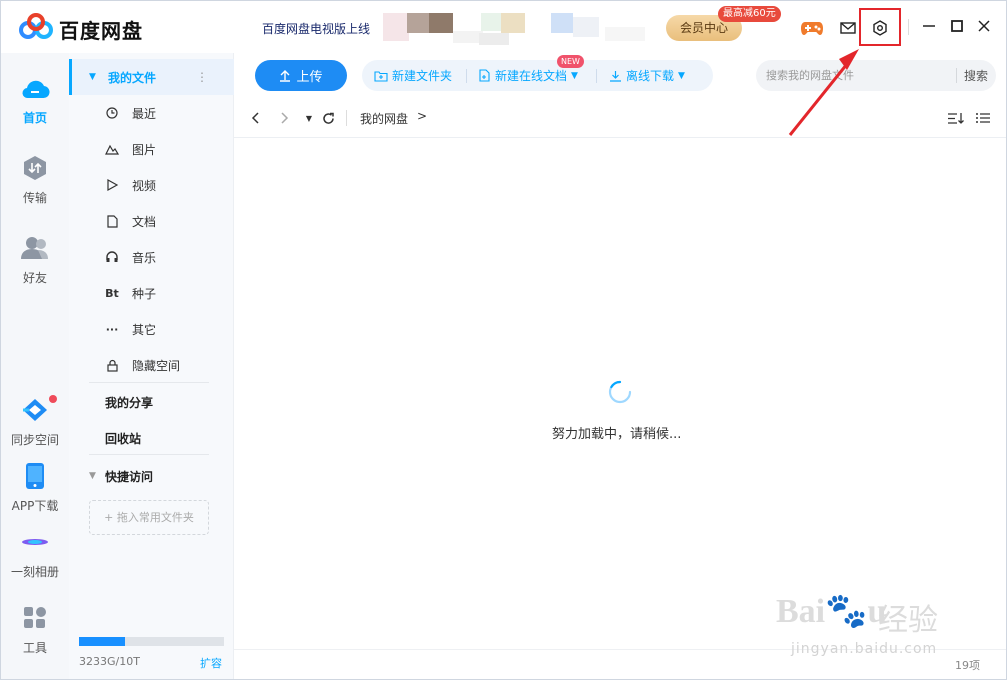  I want to click on rail-label: 同步空间, so click(34, 440).